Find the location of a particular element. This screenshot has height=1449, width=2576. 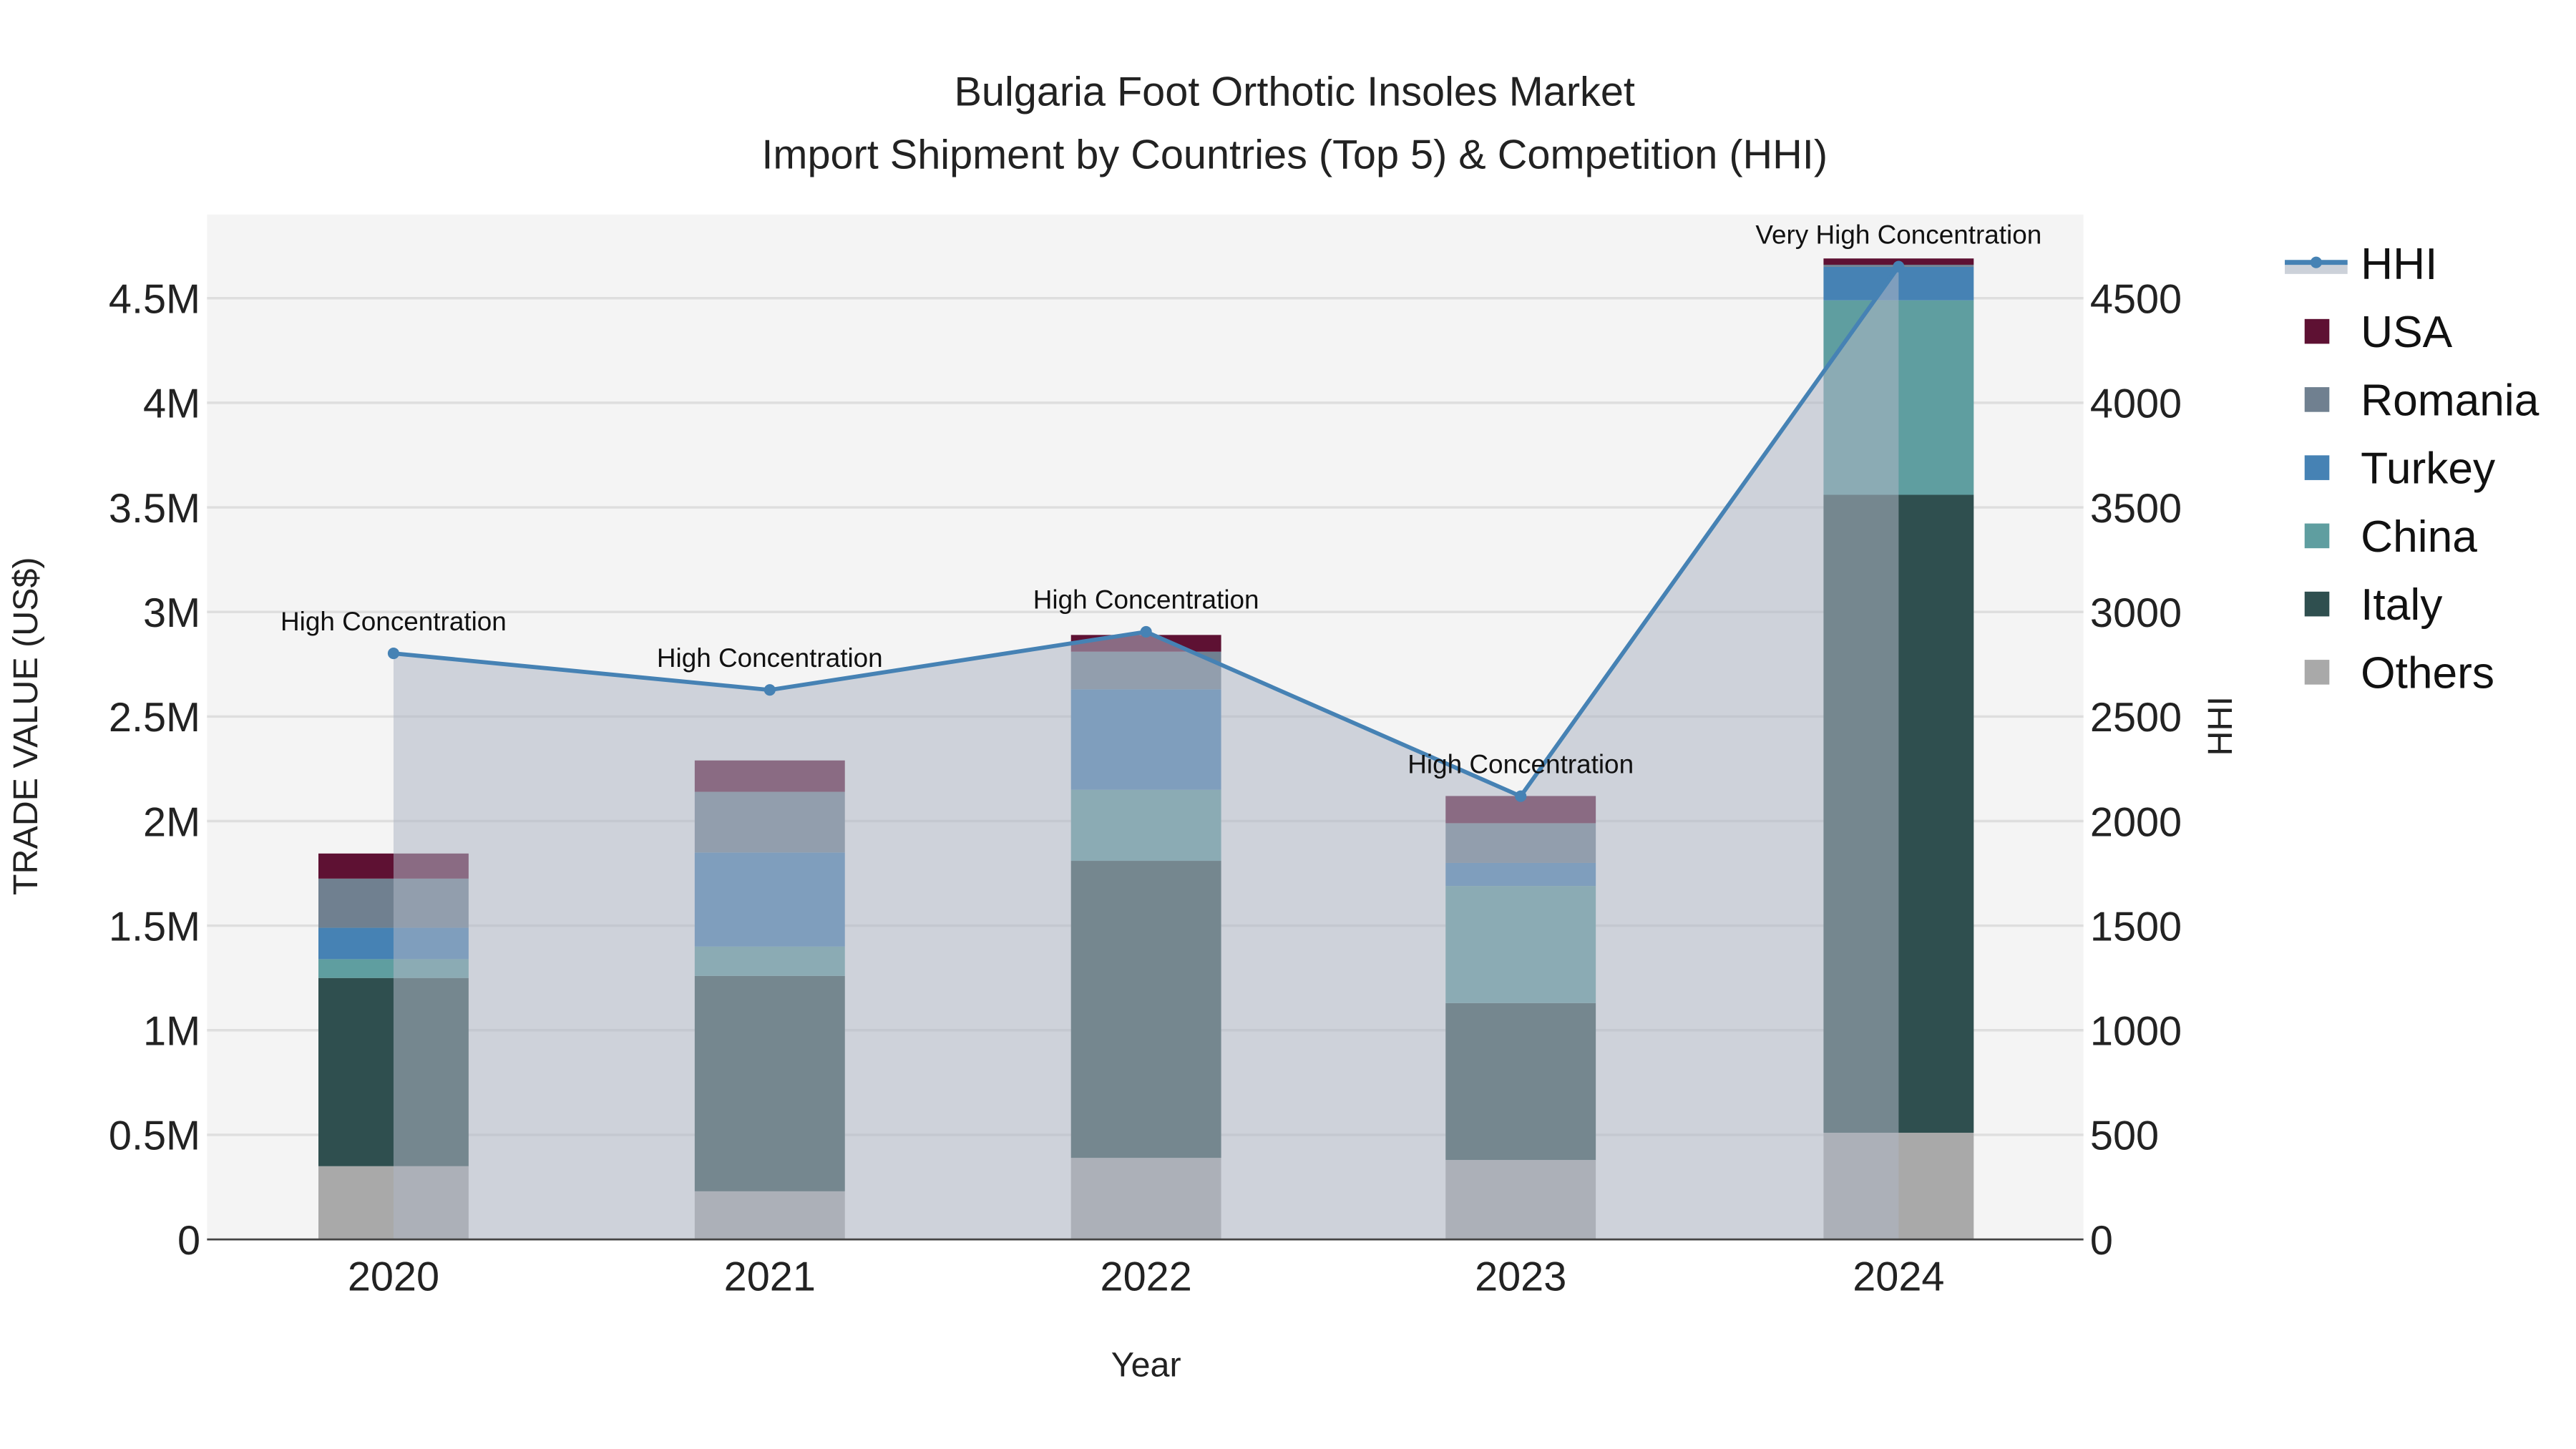

legend-swatch-romania is located at coordinates (2317, 399).